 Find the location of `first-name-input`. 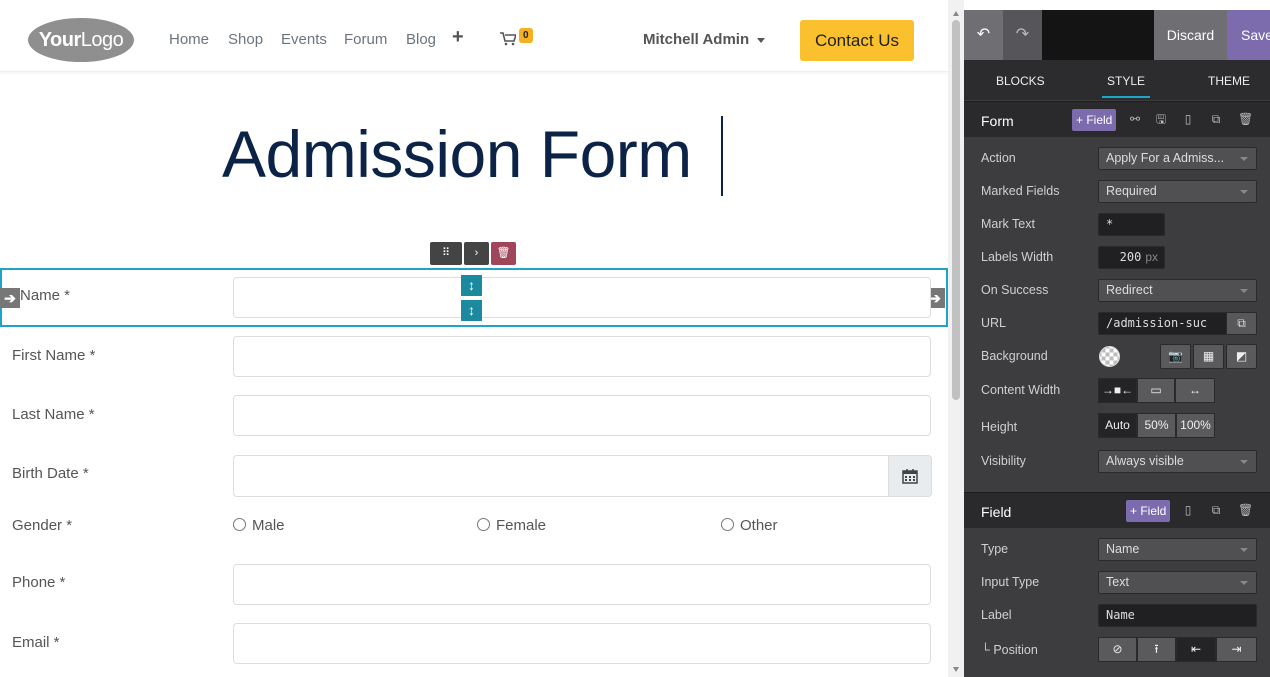

first-name-input is located at coordinates (582, 356).